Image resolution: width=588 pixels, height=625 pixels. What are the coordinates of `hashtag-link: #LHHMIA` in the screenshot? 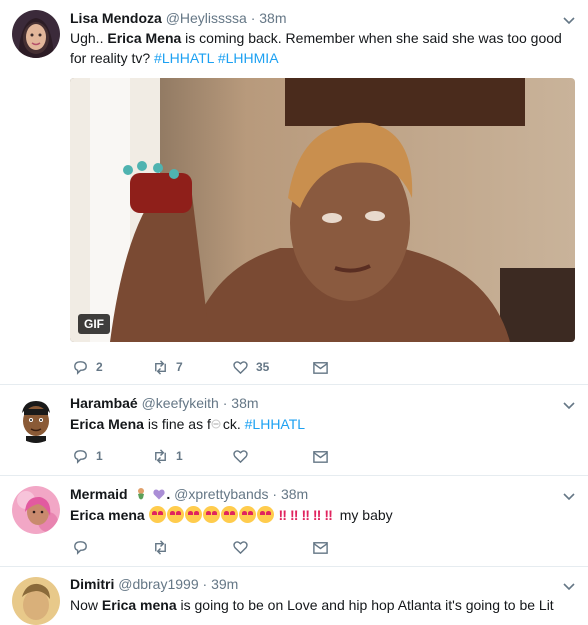 It's located at (248, 58).